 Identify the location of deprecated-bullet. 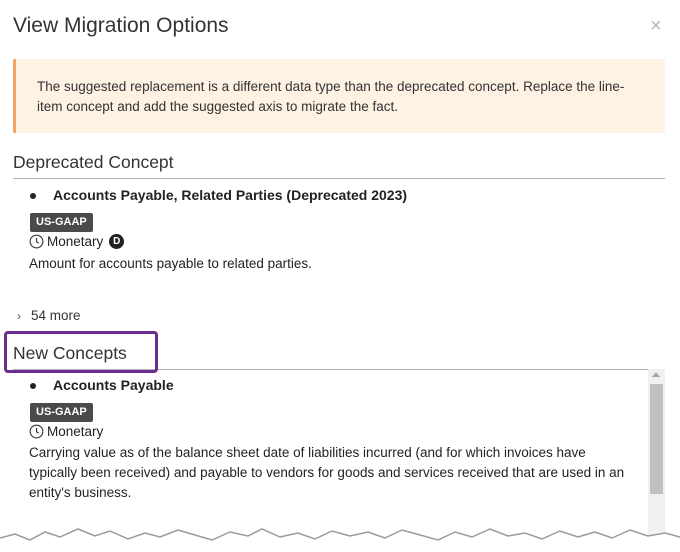
(33, 196).